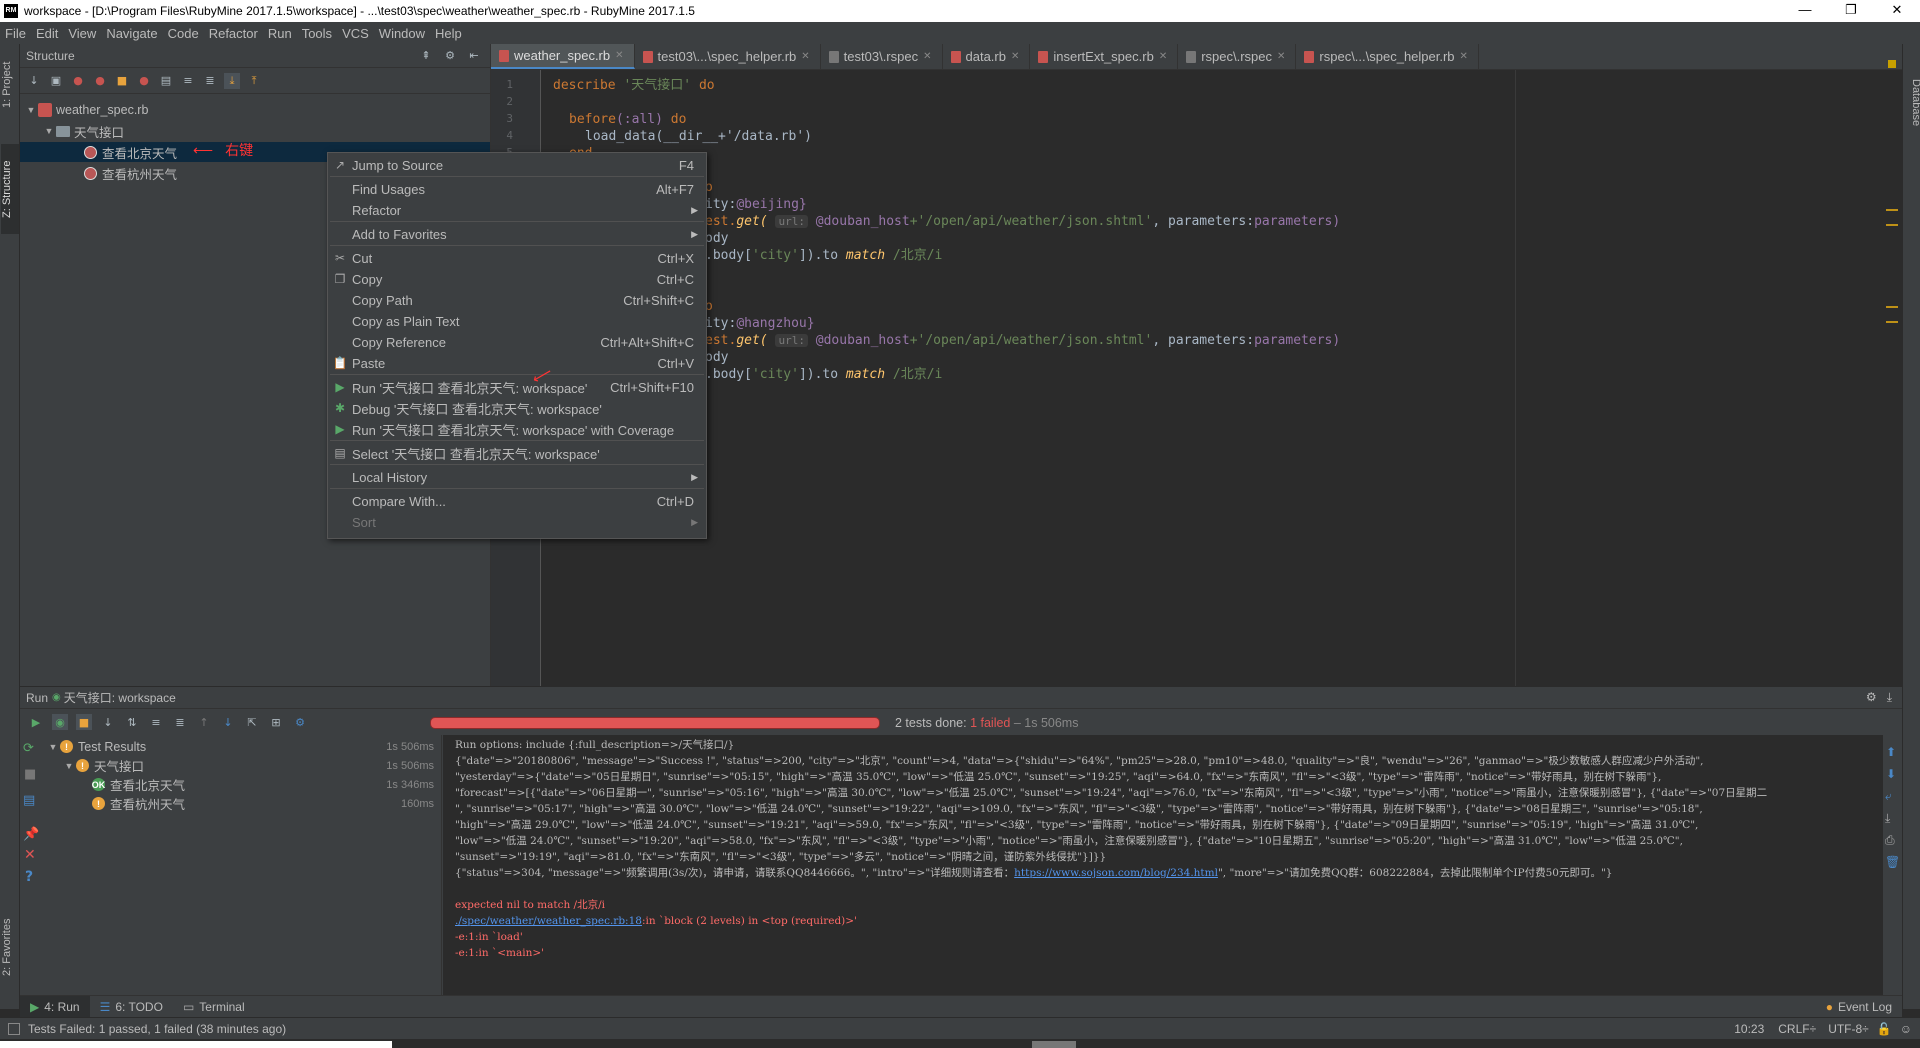 This screenshot has height=1048, width=1920. What do you see at coordinates (517, 279) in the screenshot?
I see `menu-item-copy: ❐ Copy Ctrl+C` at bounding box center [517, 279].